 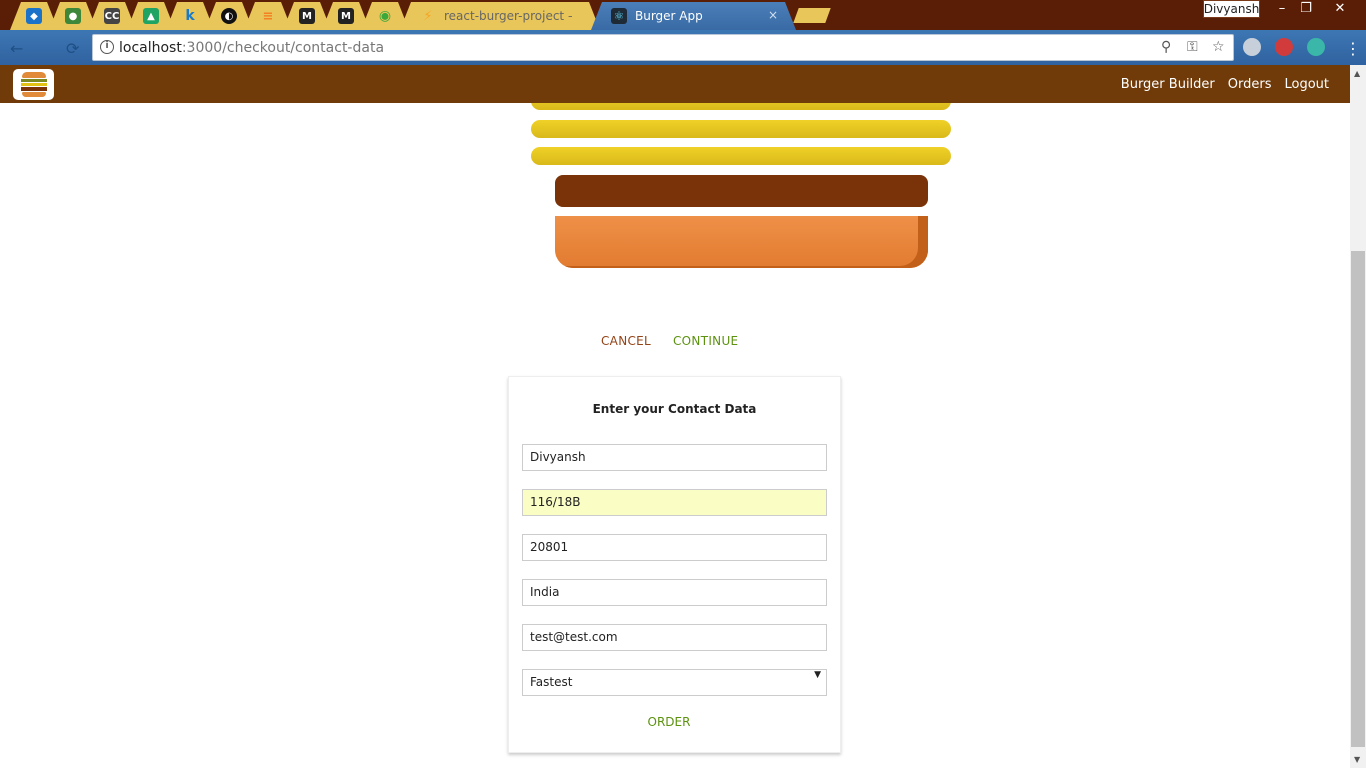 I want to click on logo-meat, so click(x=33, y=89).